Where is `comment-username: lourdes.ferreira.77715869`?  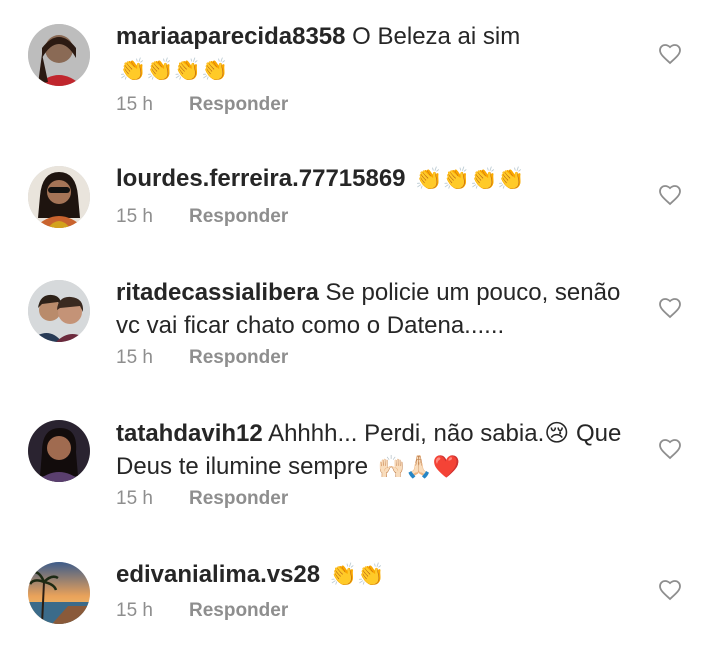
comment-username: lourdes.ferreira.77715869 is located at coordinates (261, 178).